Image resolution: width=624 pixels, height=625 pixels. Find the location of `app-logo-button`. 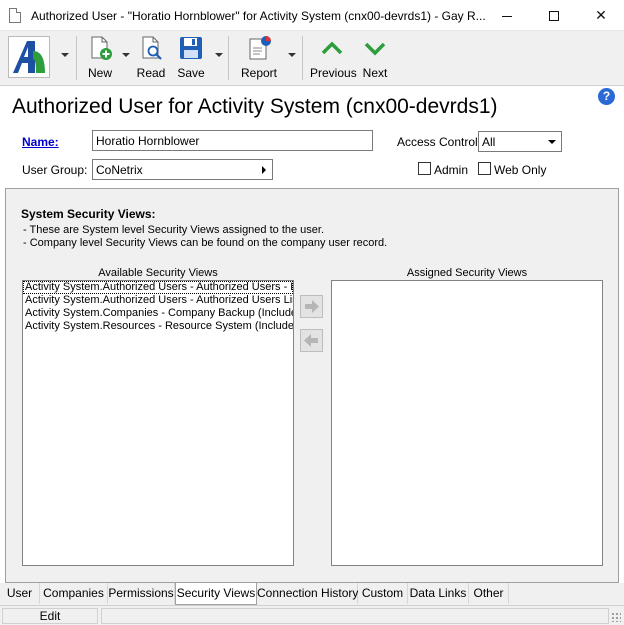

app-logo-button is located at coordinates (29, 57).